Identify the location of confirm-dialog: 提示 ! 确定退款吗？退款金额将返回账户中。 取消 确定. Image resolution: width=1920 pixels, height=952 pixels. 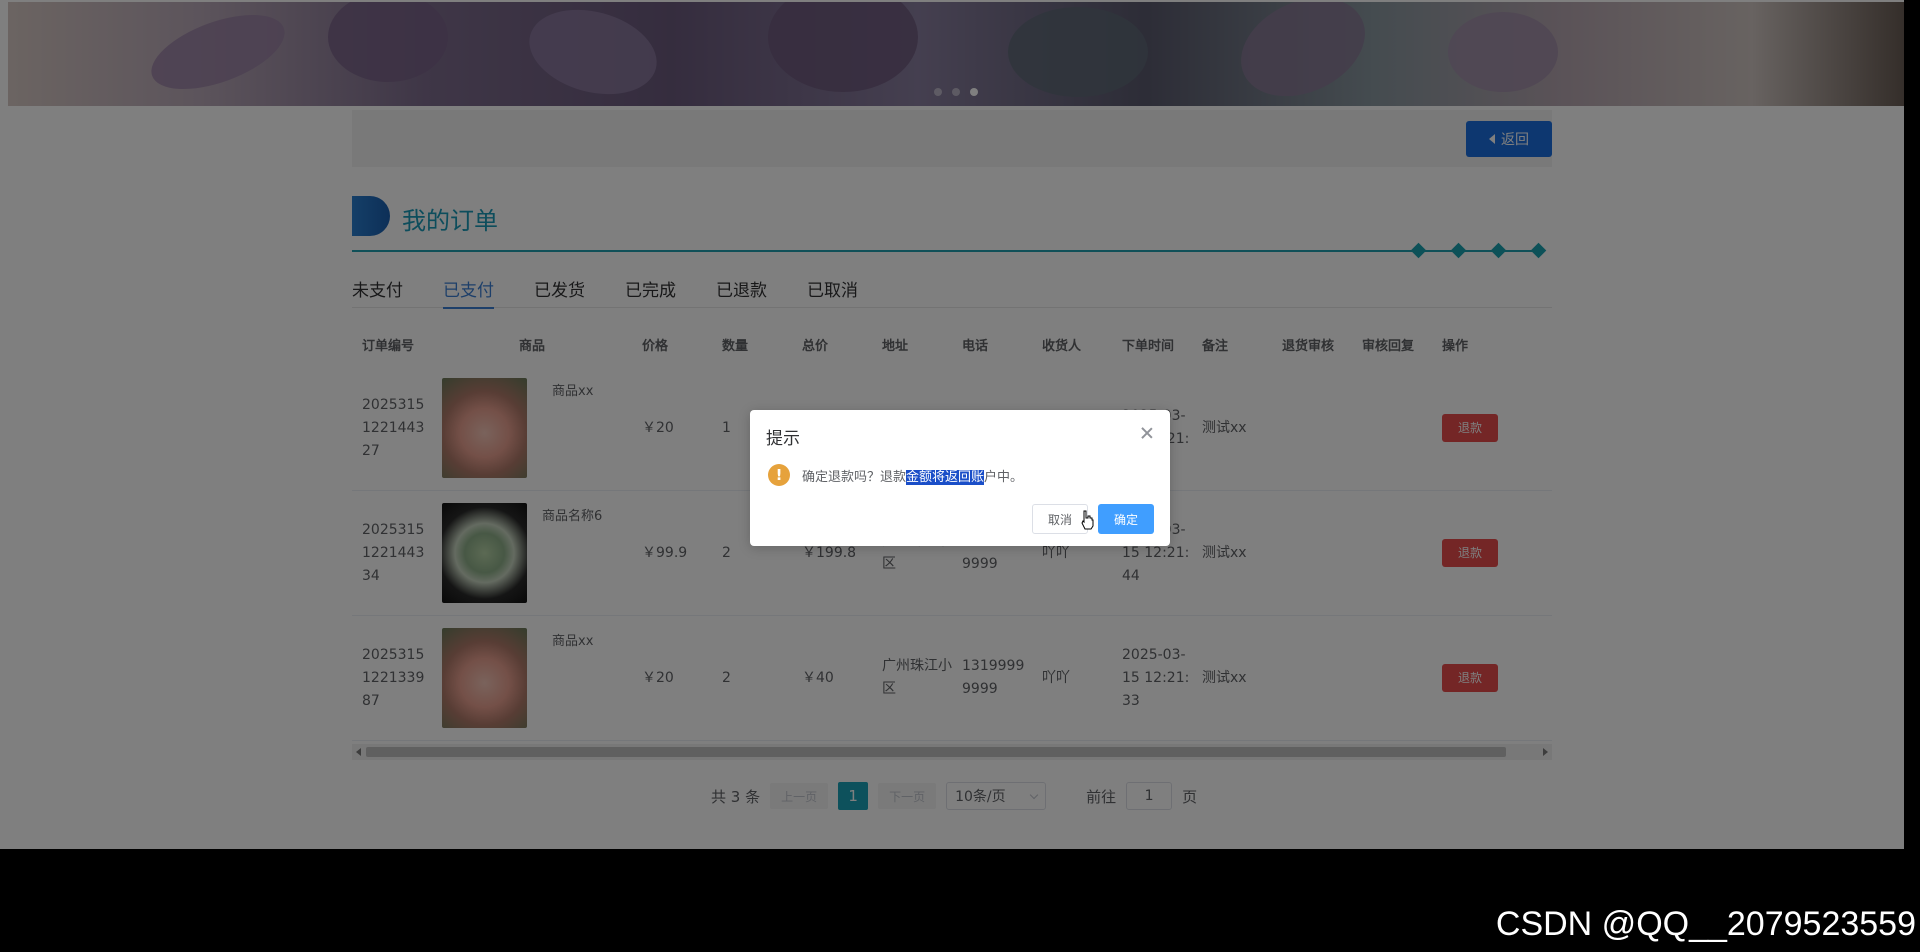
(960, 478).